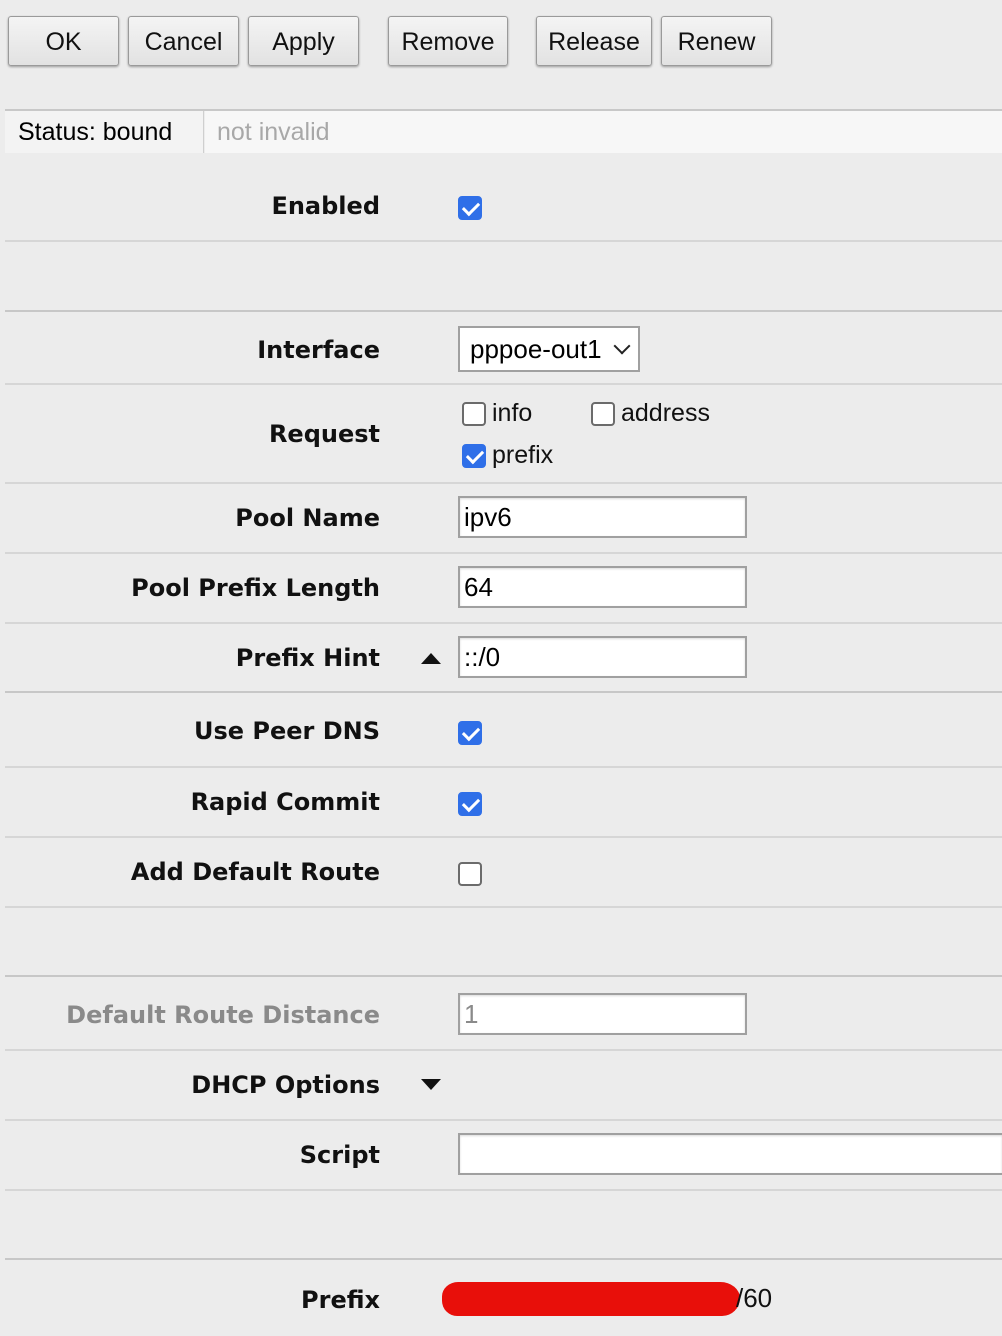  What do you see at coordinates (285, 1085) in the screenshot?
I see `dhcp-options-label: DHCP Options` at bounding box center [285, 1085].